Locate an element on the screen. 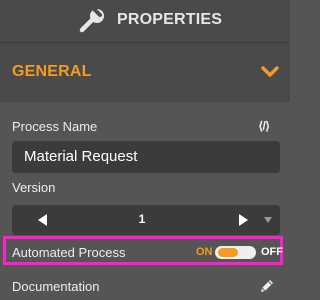 This screenshot has width=320, height=300. version-label: Version is located at coordinates (34, 187).